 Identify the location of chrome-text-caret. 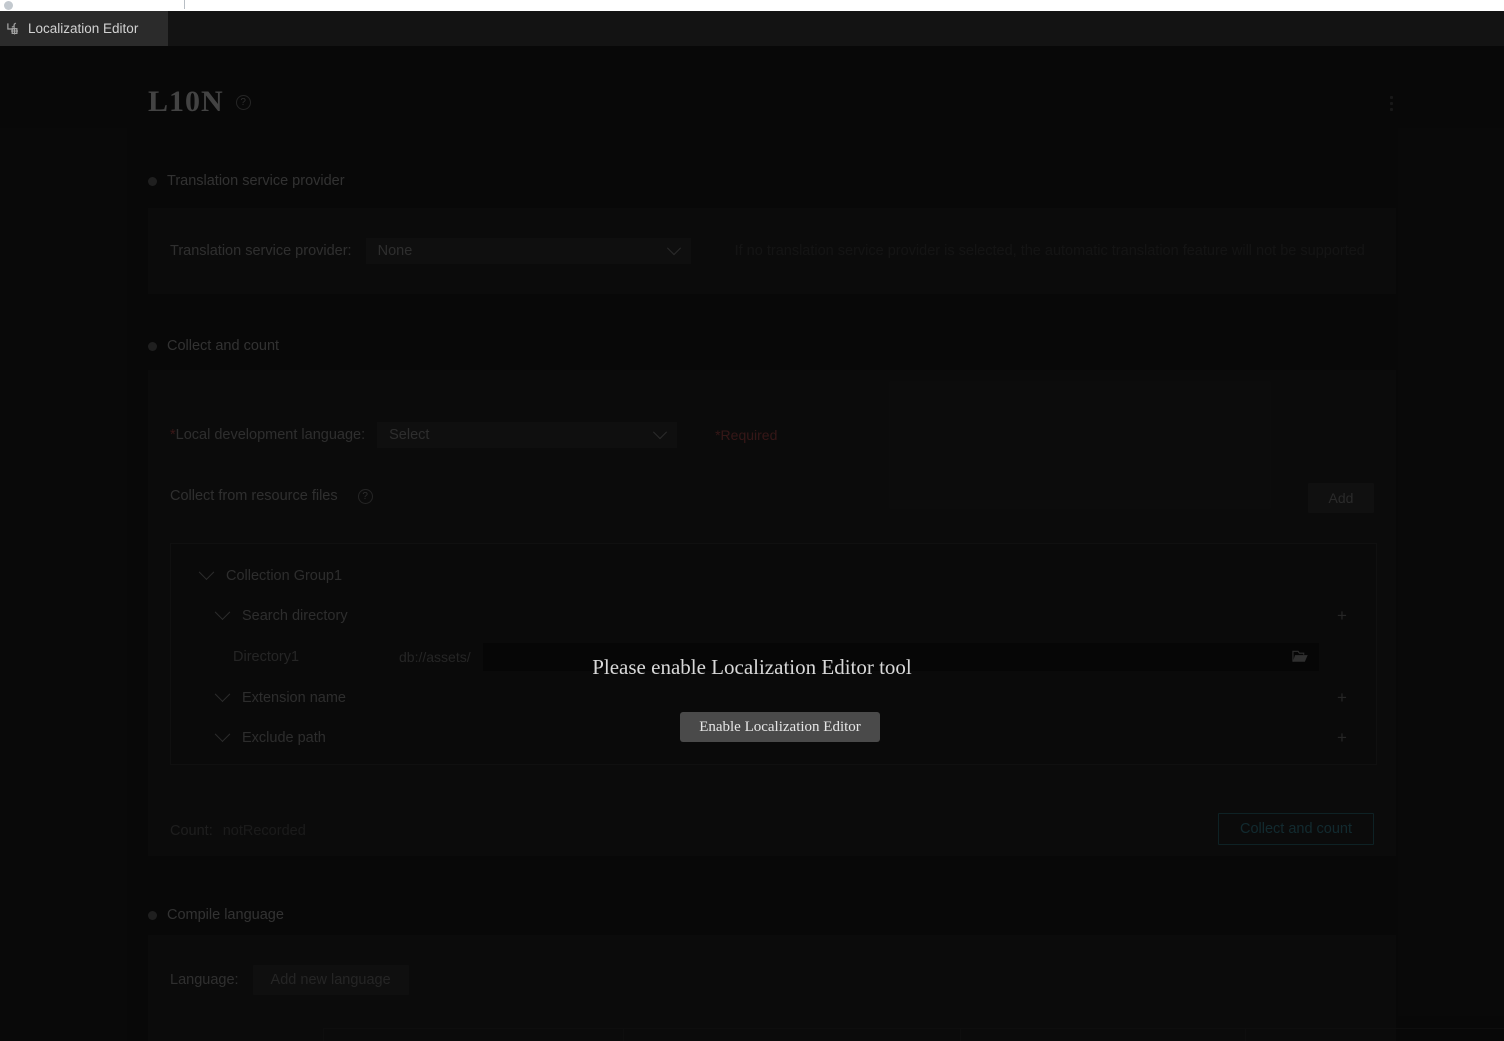
(184, 4).